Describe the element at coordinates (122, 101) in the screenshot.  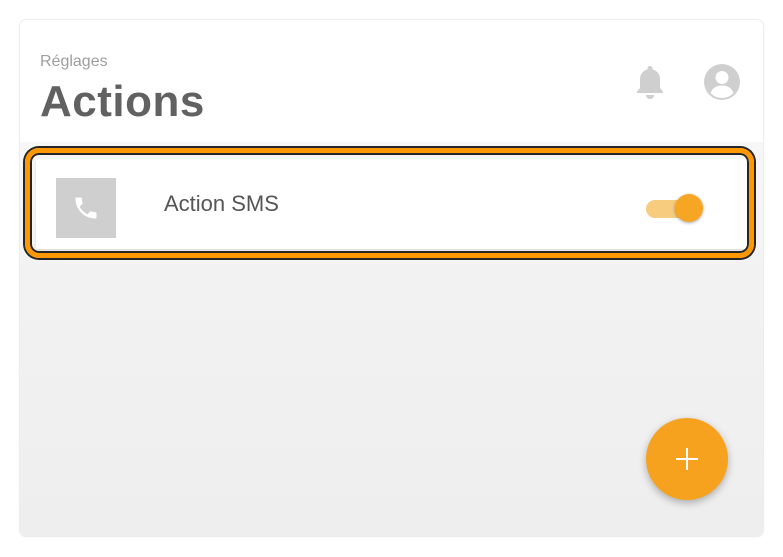
I see `page-title: Actions` at that location.